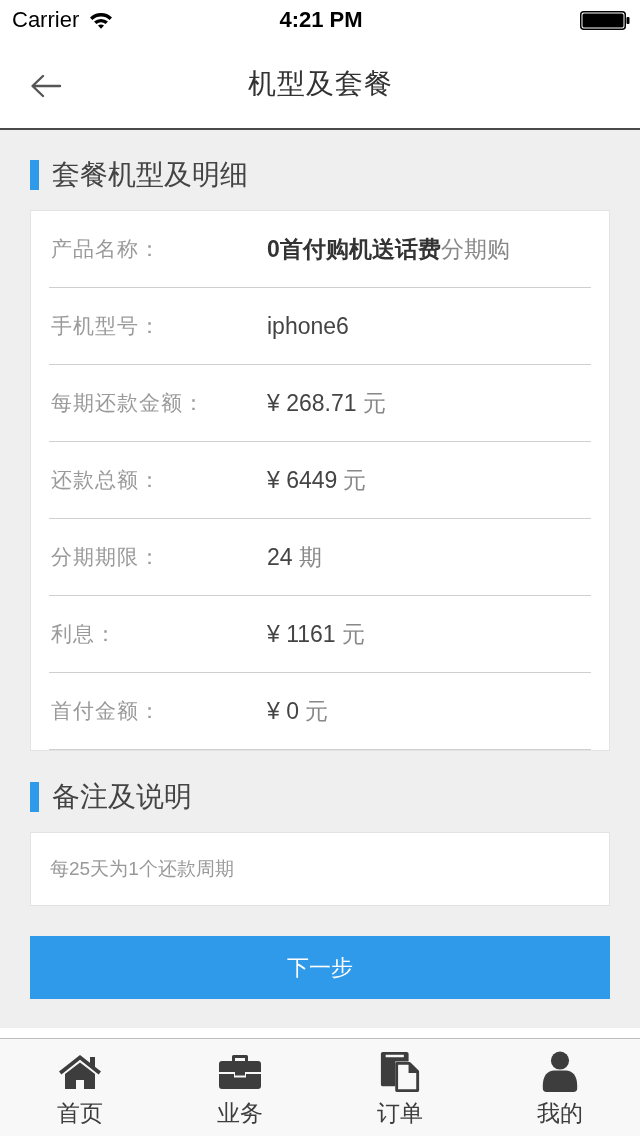  Describe the element at coordinates (106, 480) in the screenshot. I see `detail-label: 还款总额：` at that location.